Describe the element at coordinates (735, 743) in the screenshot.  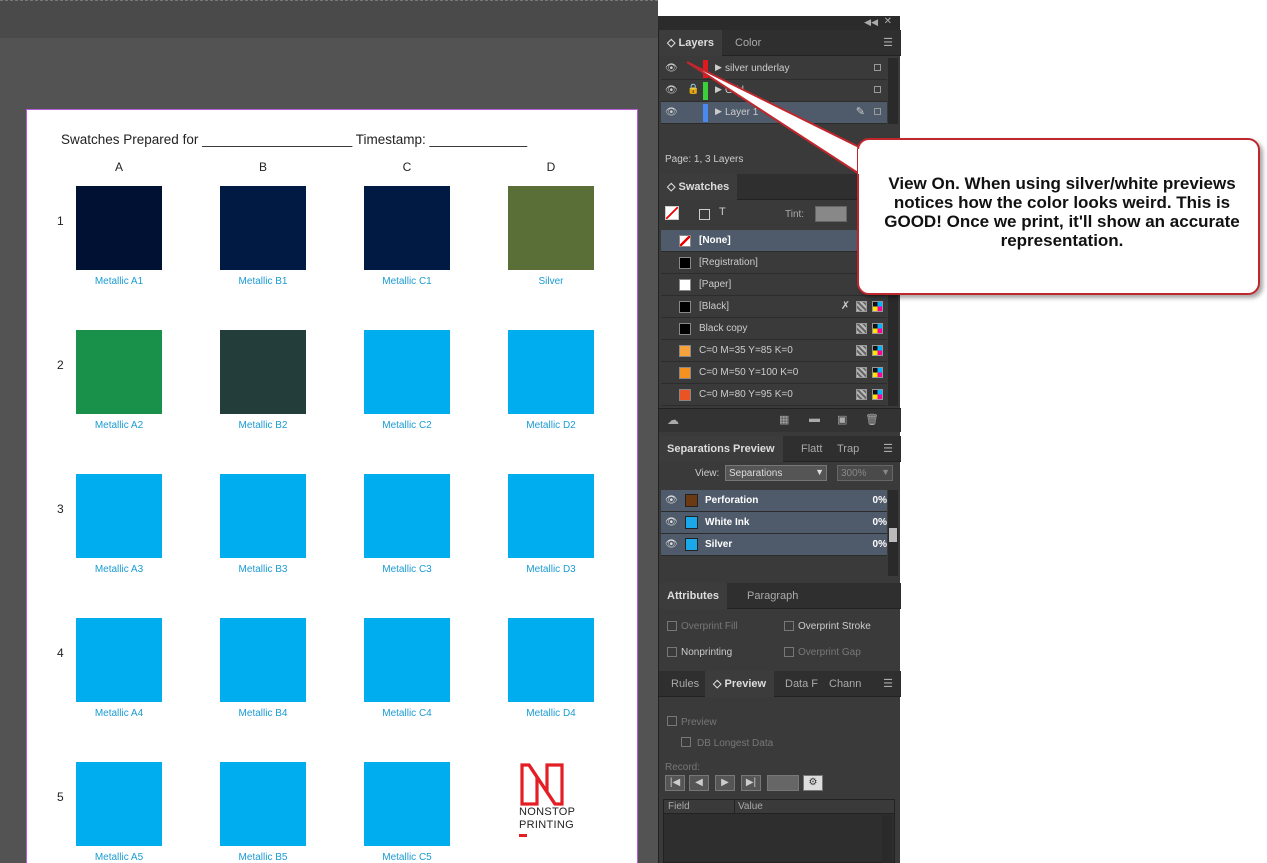
I see `db-longest-label: DB Longest Data` at that location.